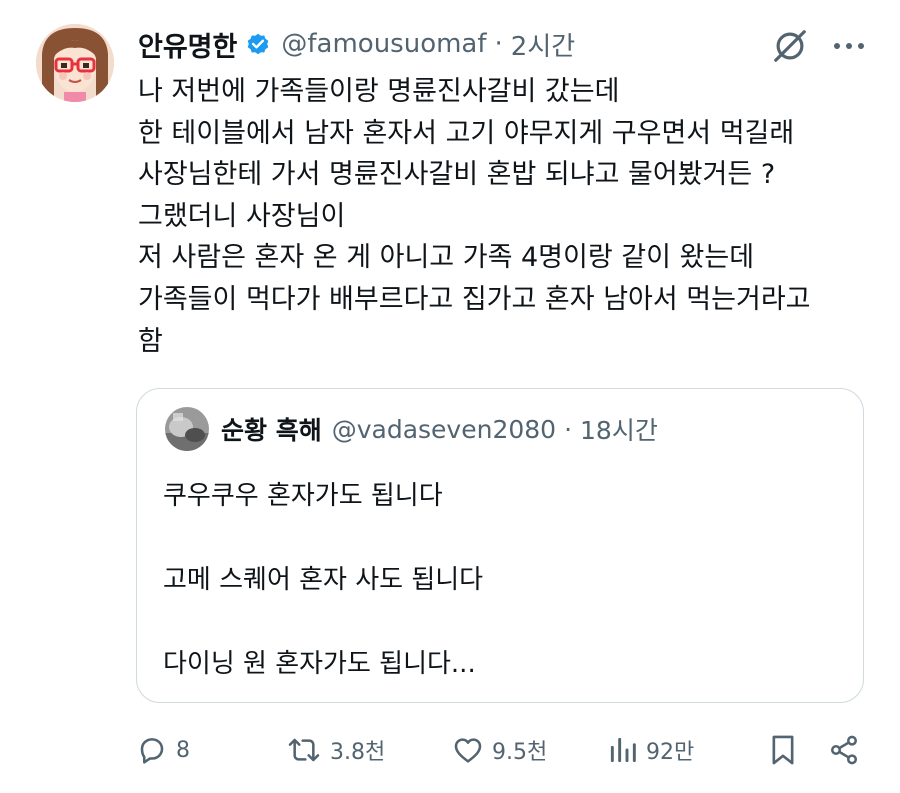  I want to click on tweet-text-line: 나 저번에 가족들이랑 명륜진사갈비 갔는데, so click(379, 91).